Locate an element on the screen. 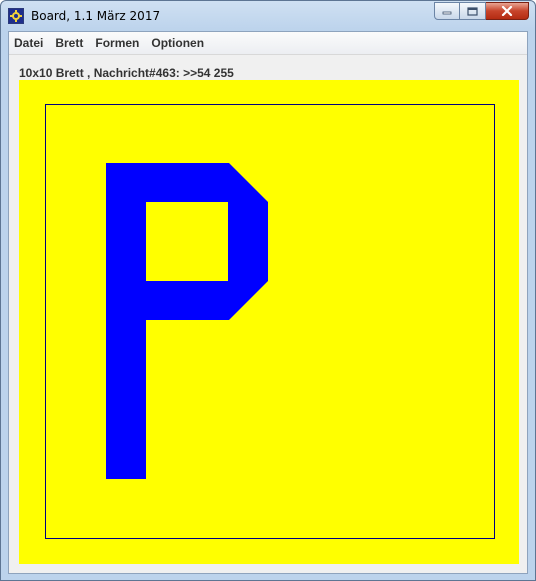  window-title: Board, 1.1 März 2017 is located at coordinates (96, 16).